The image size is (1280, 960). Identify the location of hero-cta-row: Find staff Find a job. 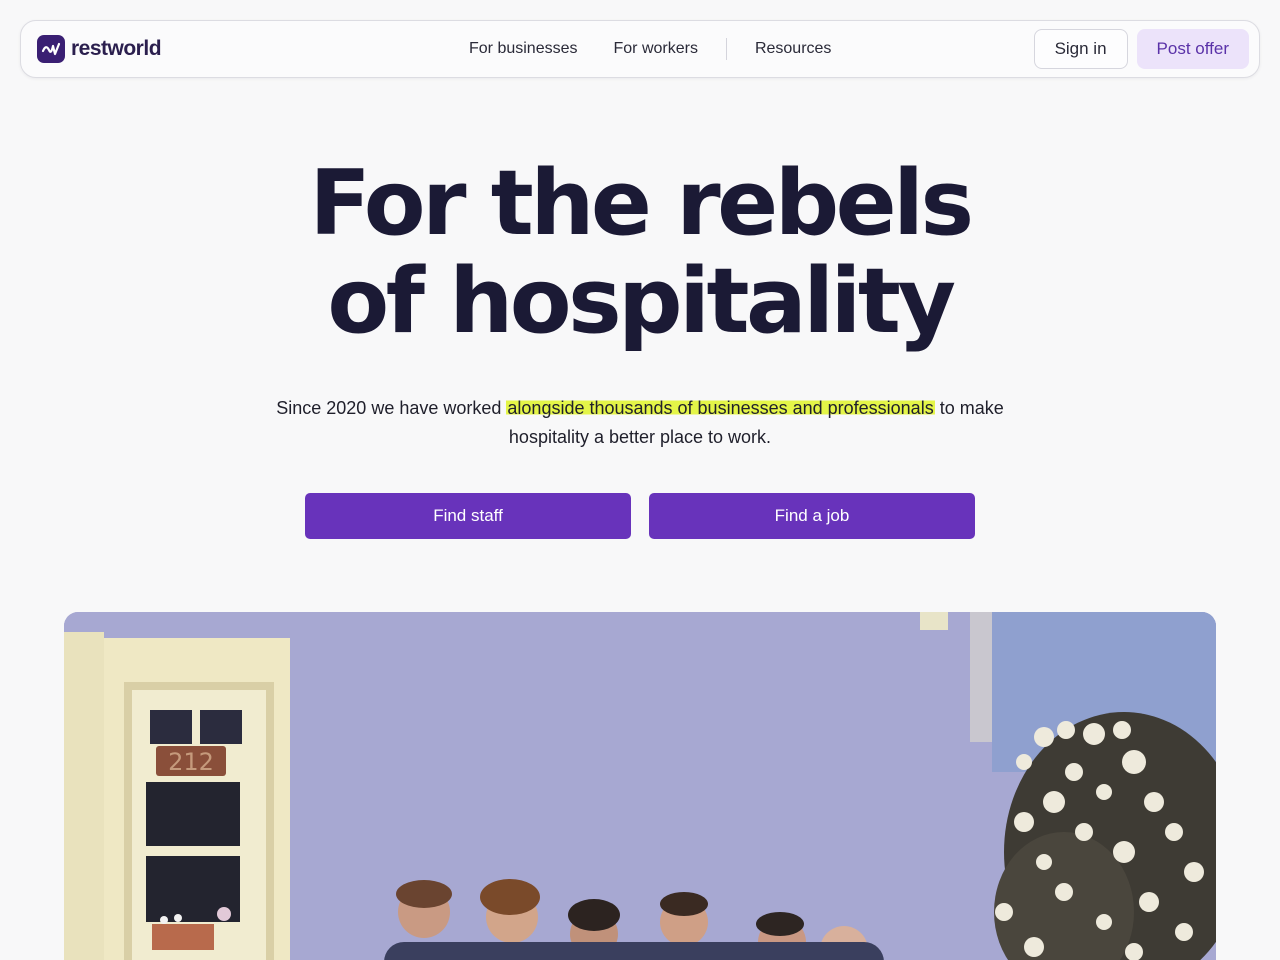
(640, 516).